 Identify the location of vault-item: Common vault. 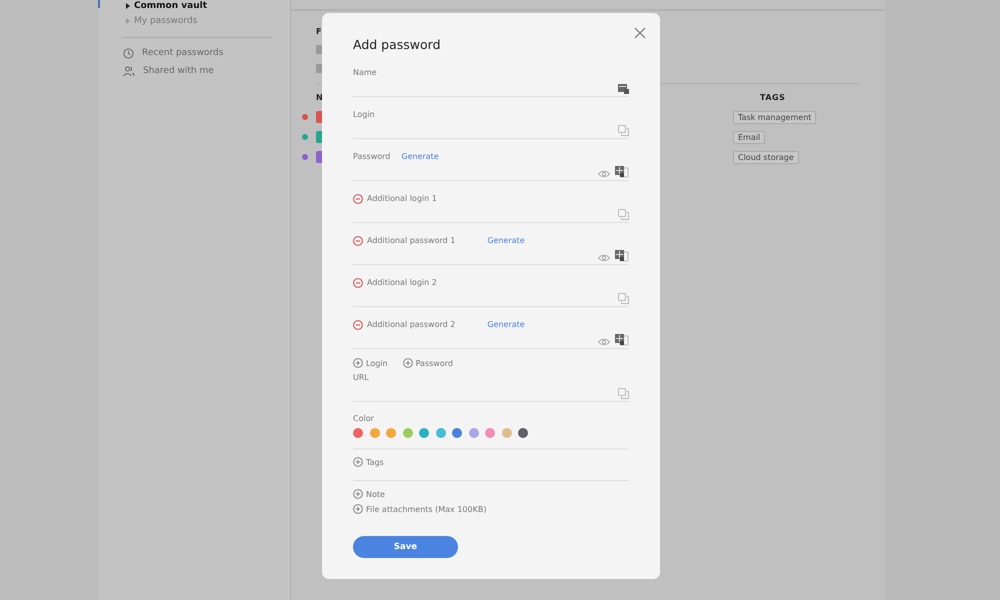
(208, 6).